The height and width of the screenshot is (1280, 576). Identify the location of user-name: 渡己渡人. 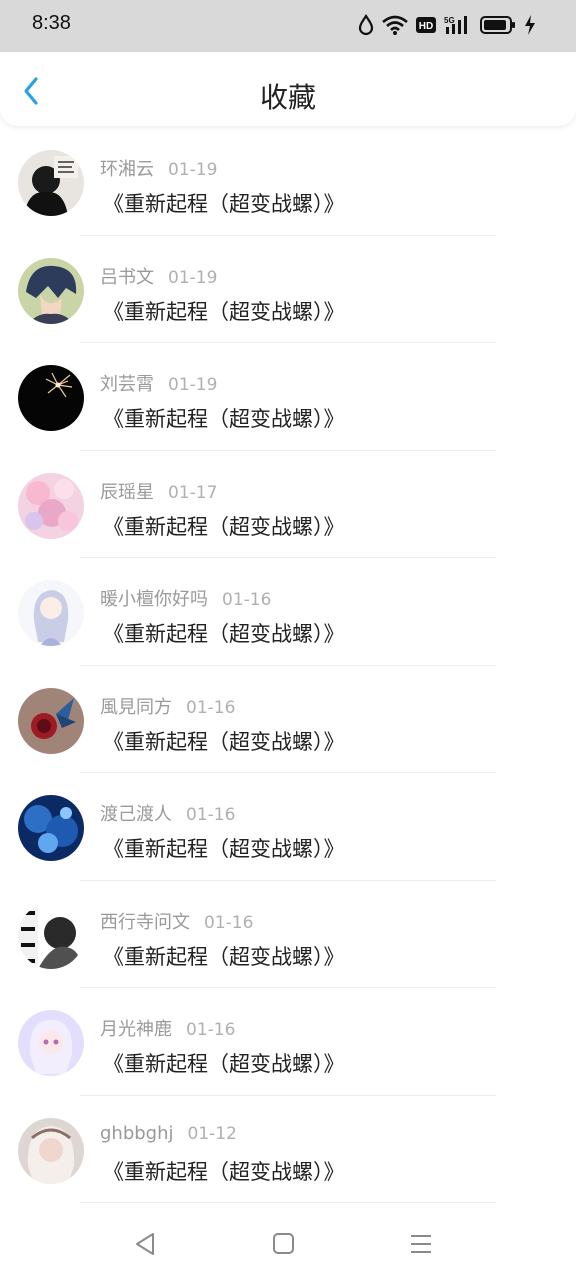
(136, 814).